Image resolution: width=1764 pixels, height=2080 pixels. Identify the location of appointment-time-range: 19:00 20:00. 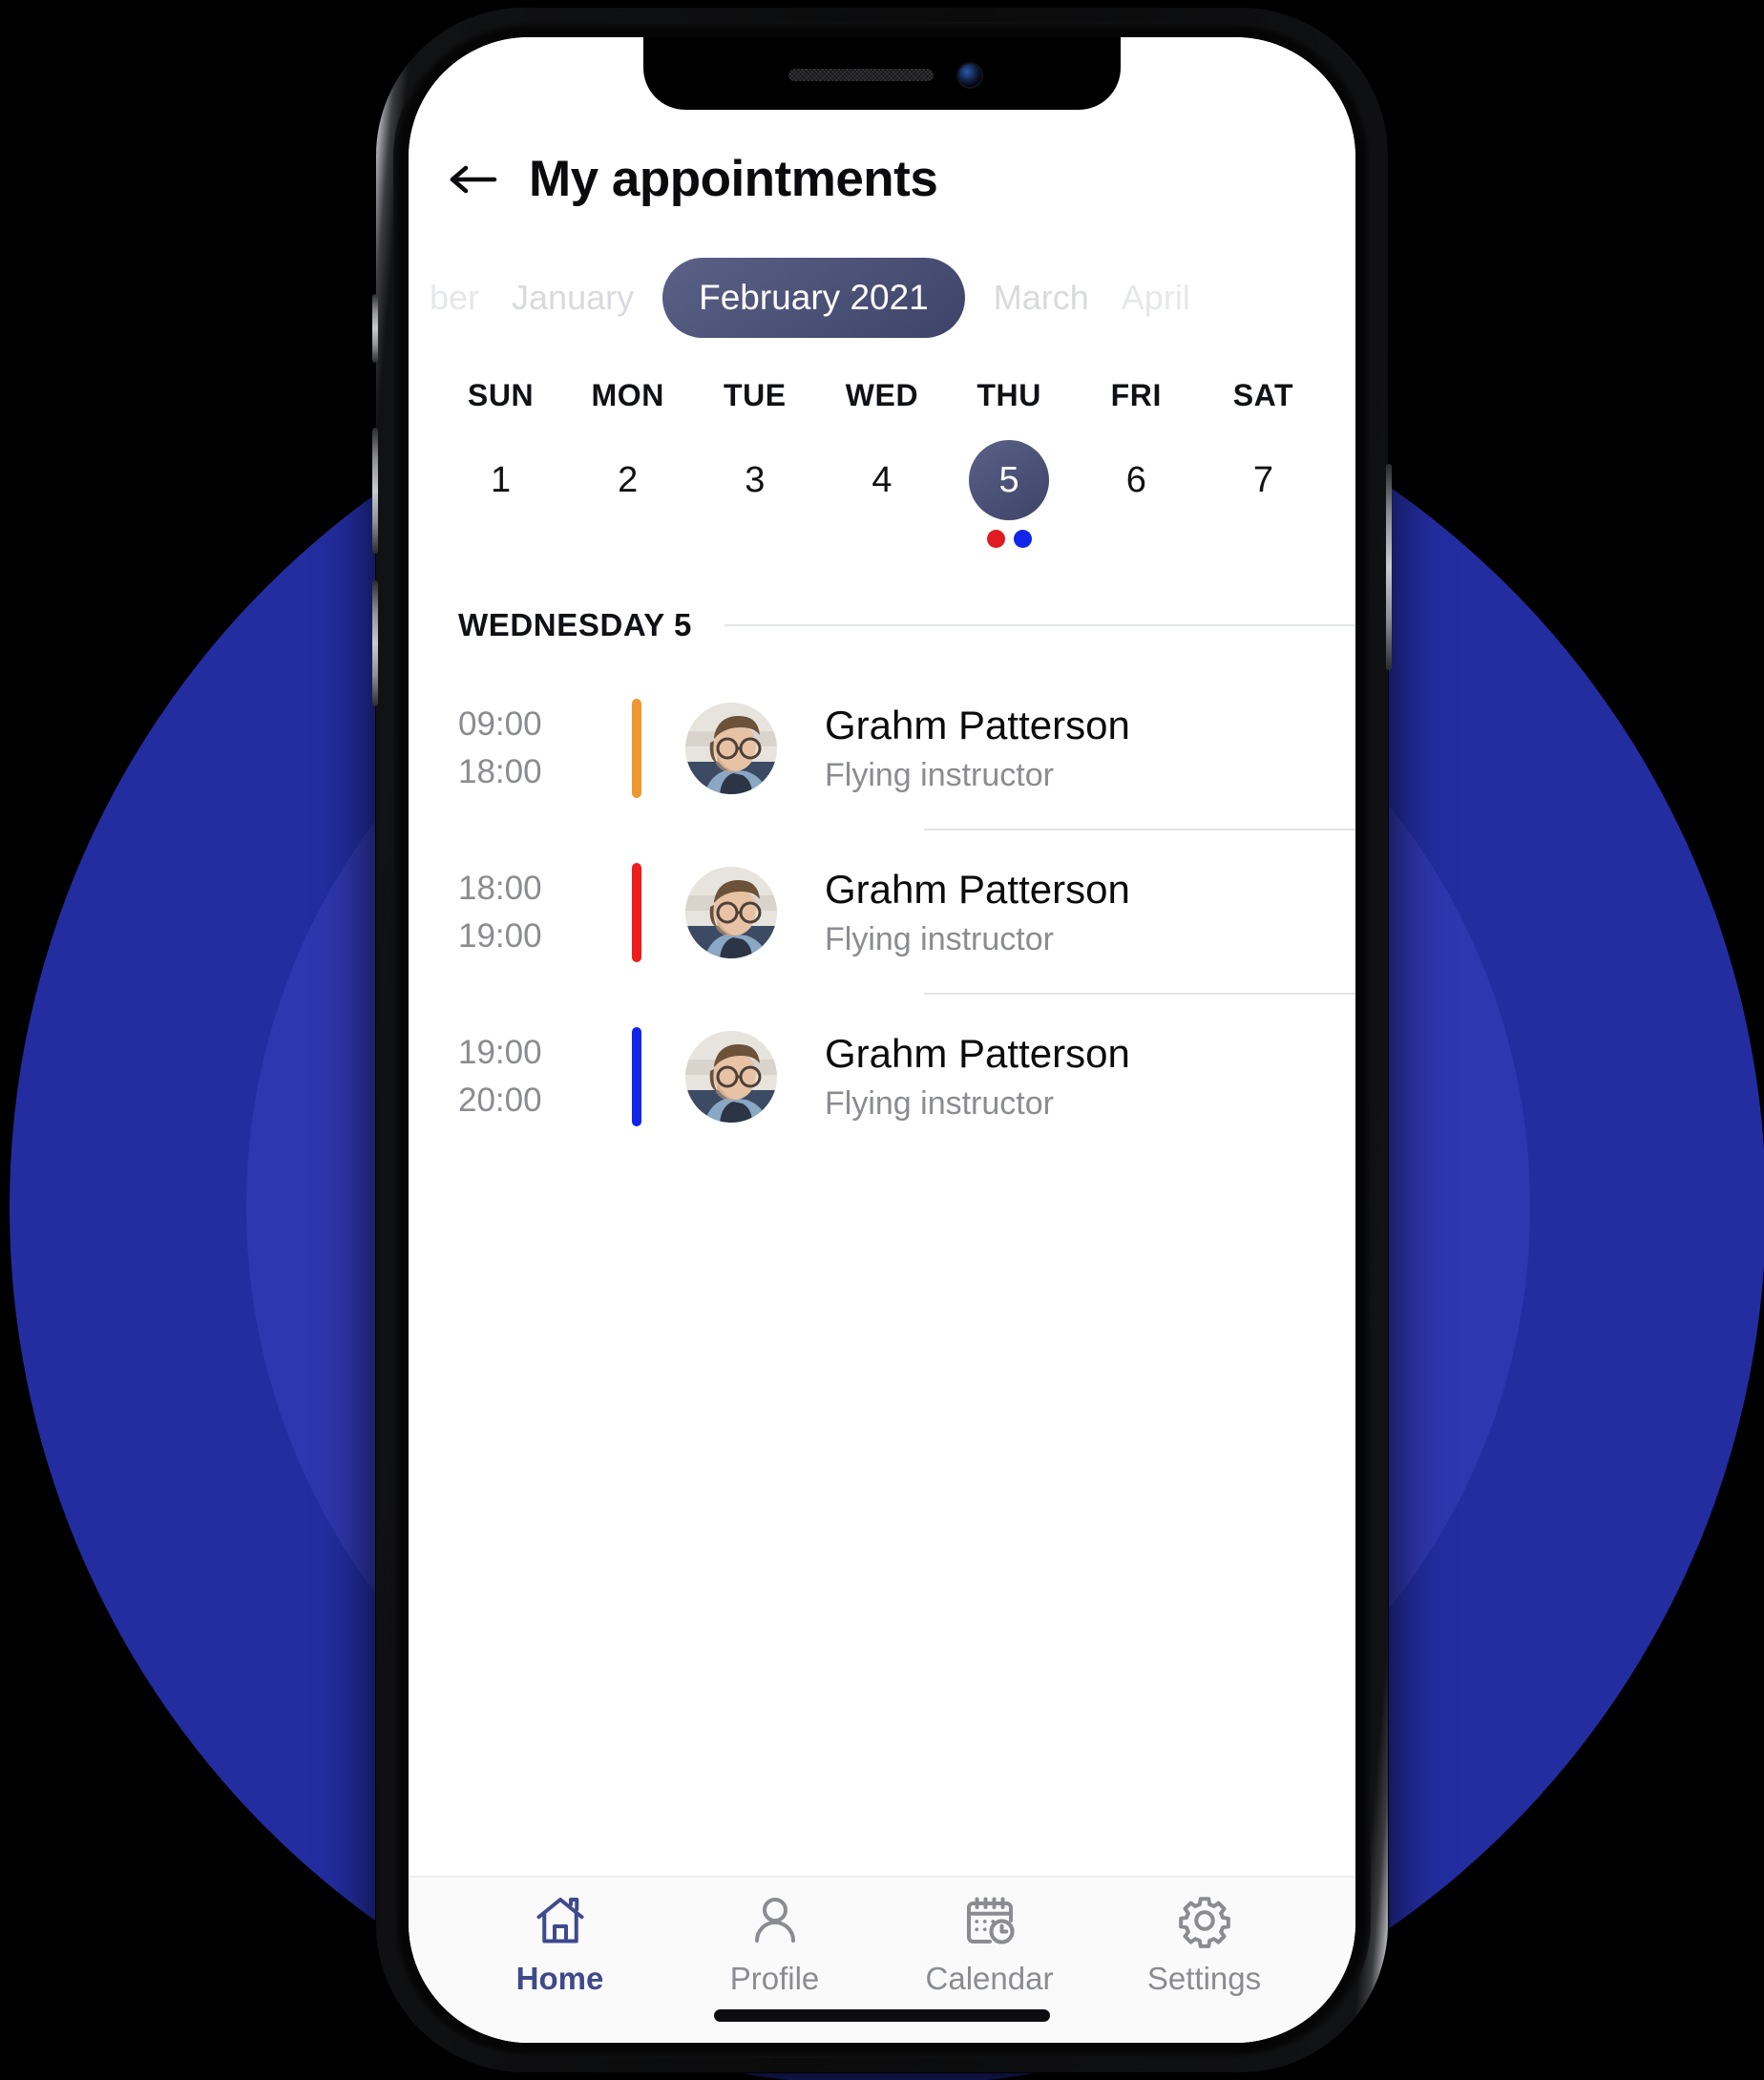
(534, 1076).